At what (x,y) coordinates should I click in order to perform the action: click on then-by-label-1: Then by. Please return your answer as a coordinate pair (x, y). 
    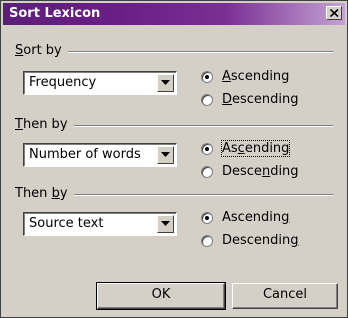
    Looking at the image, I should click on (44, 124).